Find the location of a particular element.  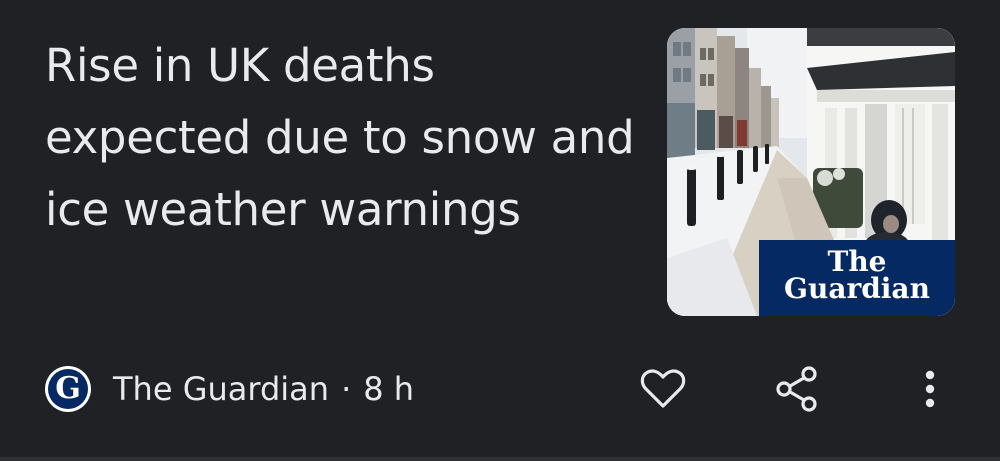

share-button is located at coordinates (797, 389).